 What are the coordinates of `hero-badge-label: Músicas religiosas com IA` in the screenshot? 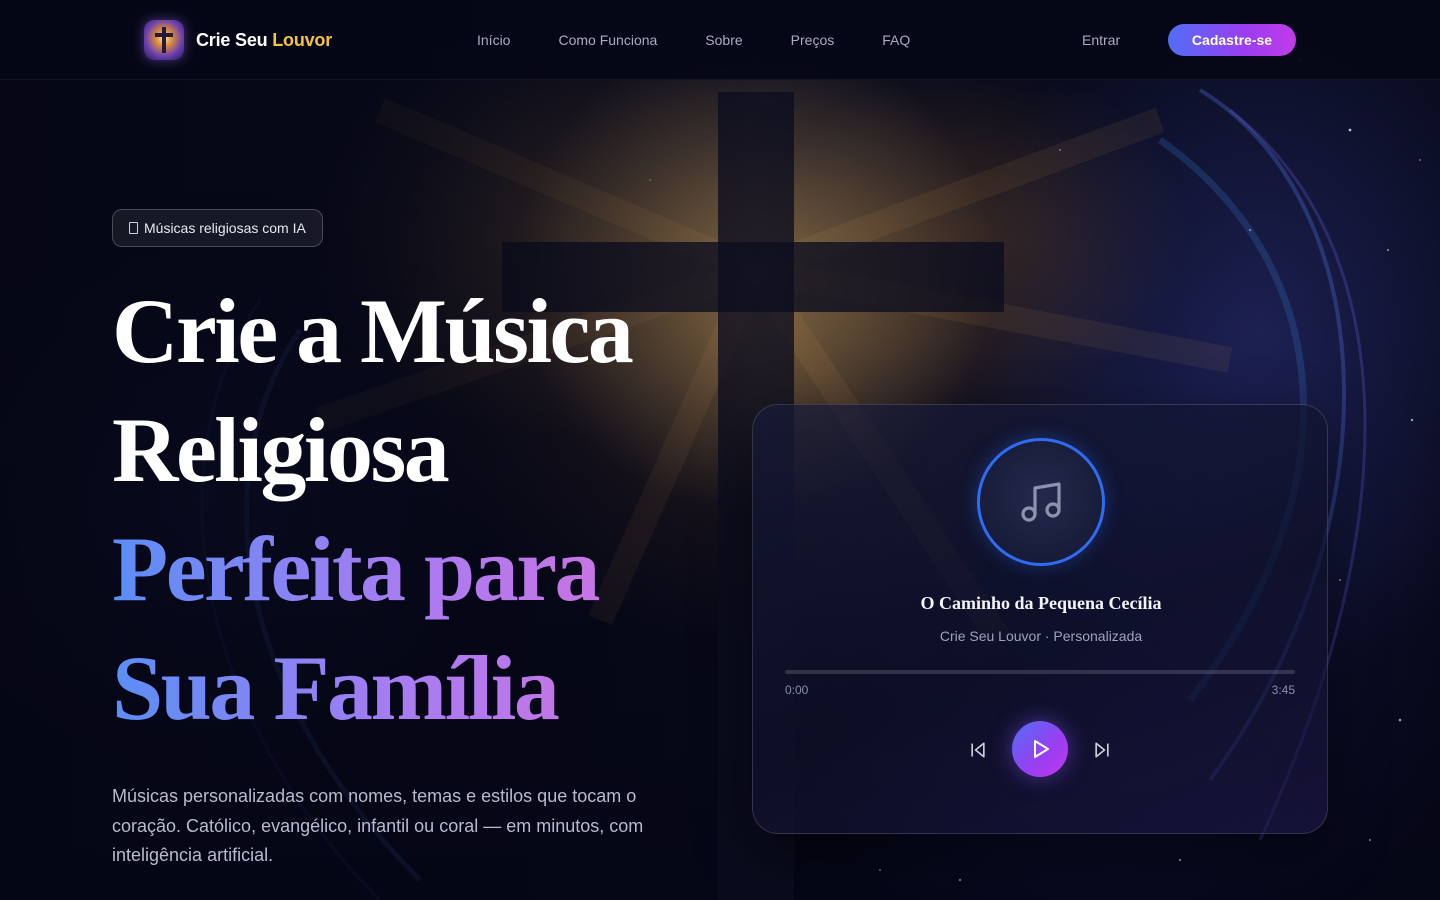 It's located at (225, 228).